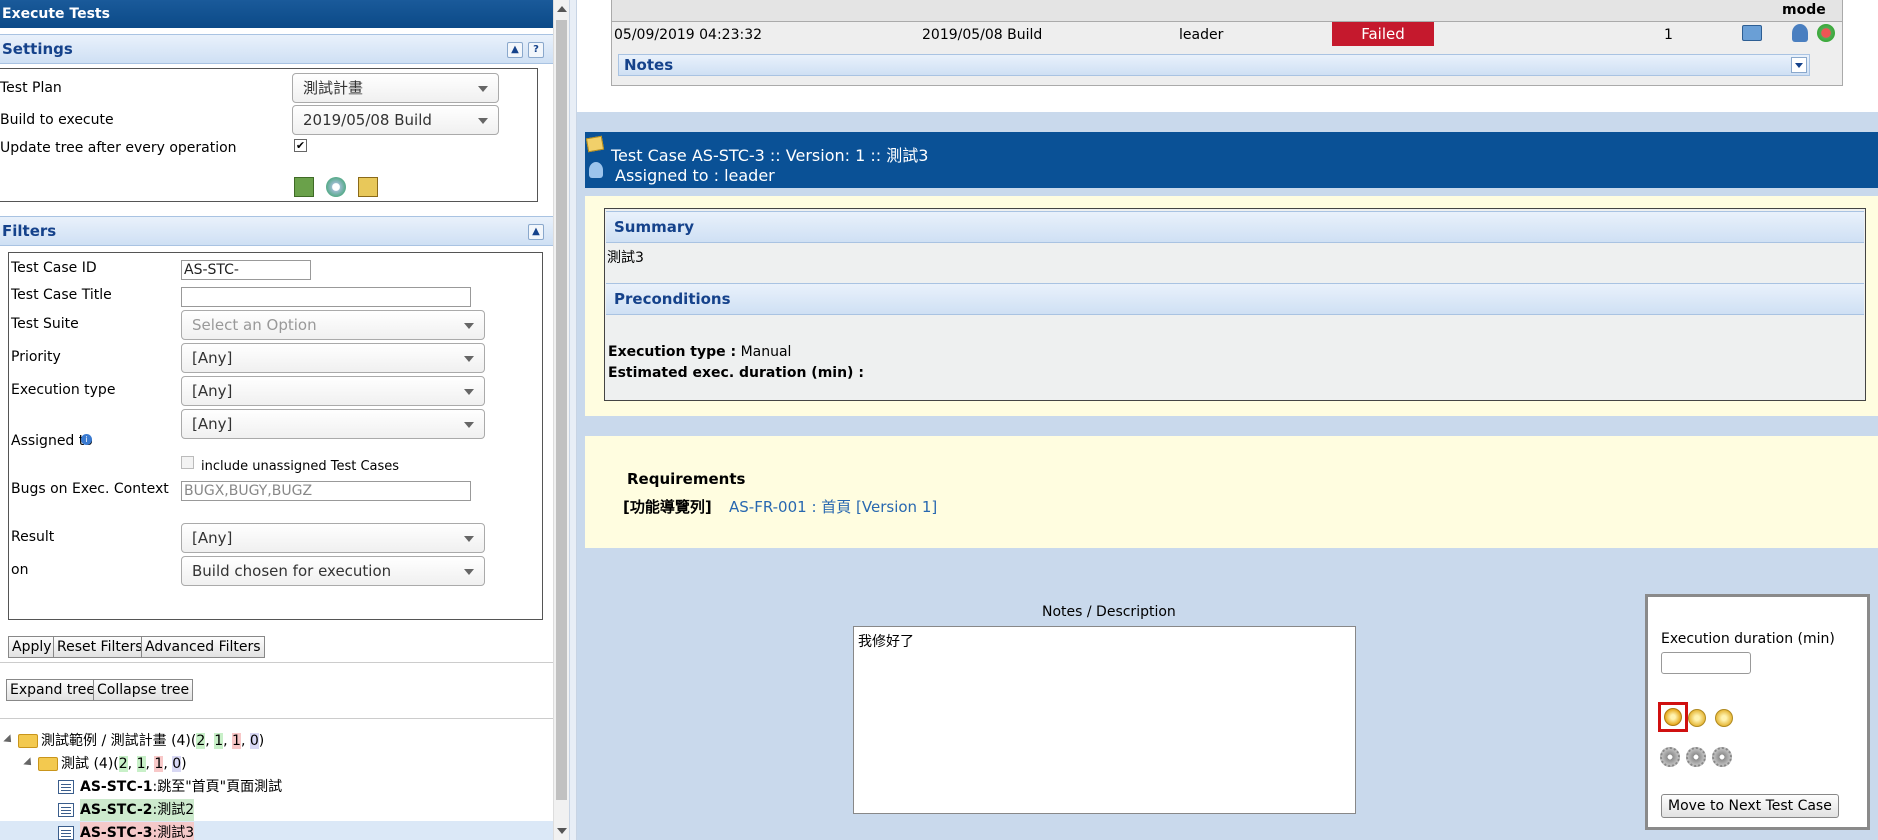  Describe the element at coordinates (276, 49) in the screenshot. I see `settings-header: Settings ▲ ?` at that location.